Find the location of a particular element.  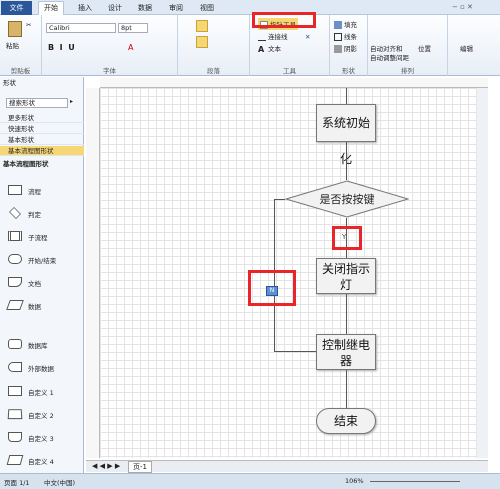

stencil-custom-2: 自定义 2 is located at coordinates (42, 415).